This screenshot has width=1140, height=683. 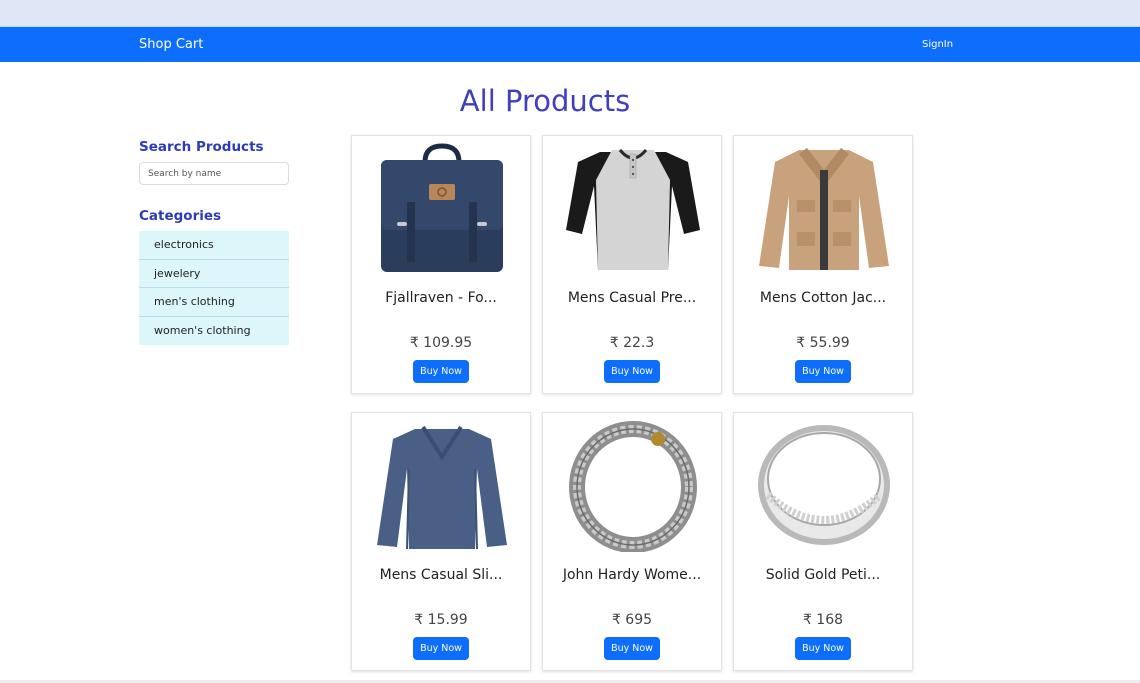 What do you see at coordinates (171, 44) in the screenshot?
I see `brand-link: Shop Cart` at bounding box center [171, 44].